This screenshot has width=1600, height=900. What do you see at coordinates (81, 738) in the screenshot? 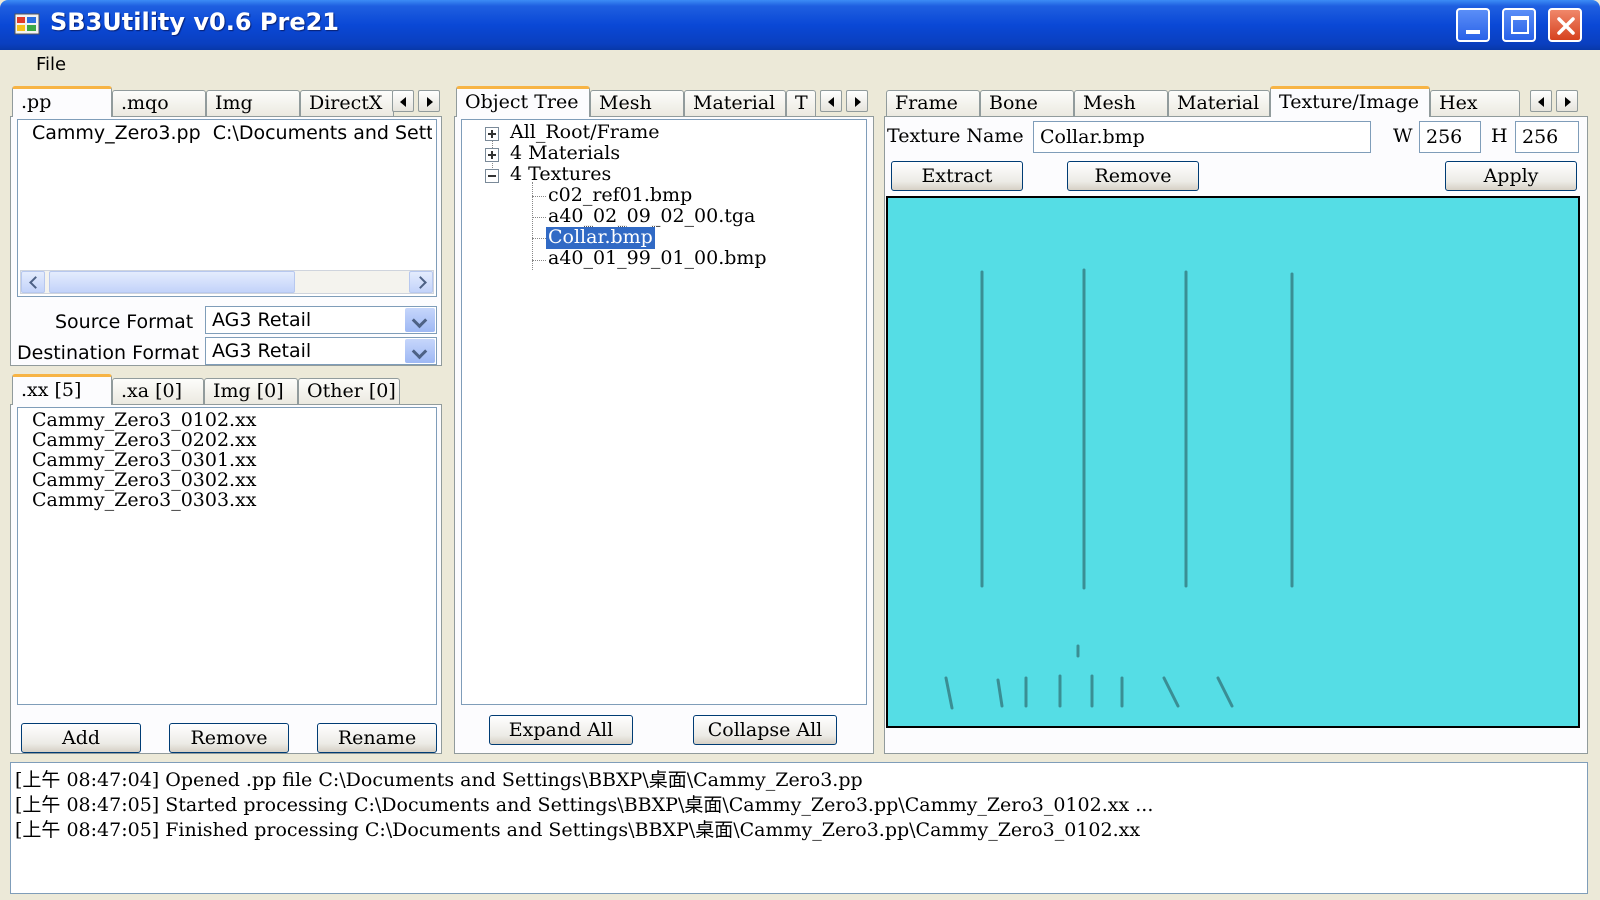
I see `add-button: Add` at bounding box center [81, 738].